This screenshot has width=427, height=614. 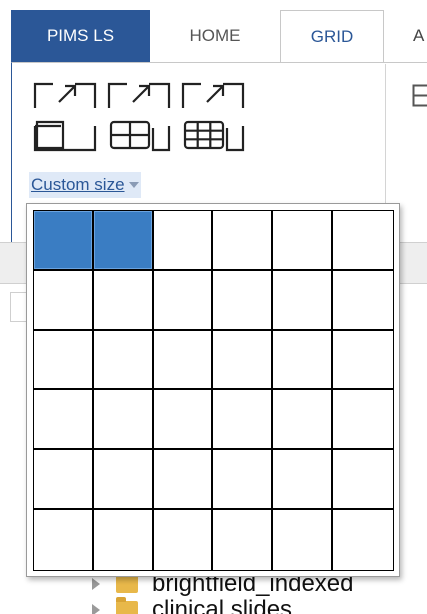 I want to click on chevron-down-icon, so click(x=133, y=185).